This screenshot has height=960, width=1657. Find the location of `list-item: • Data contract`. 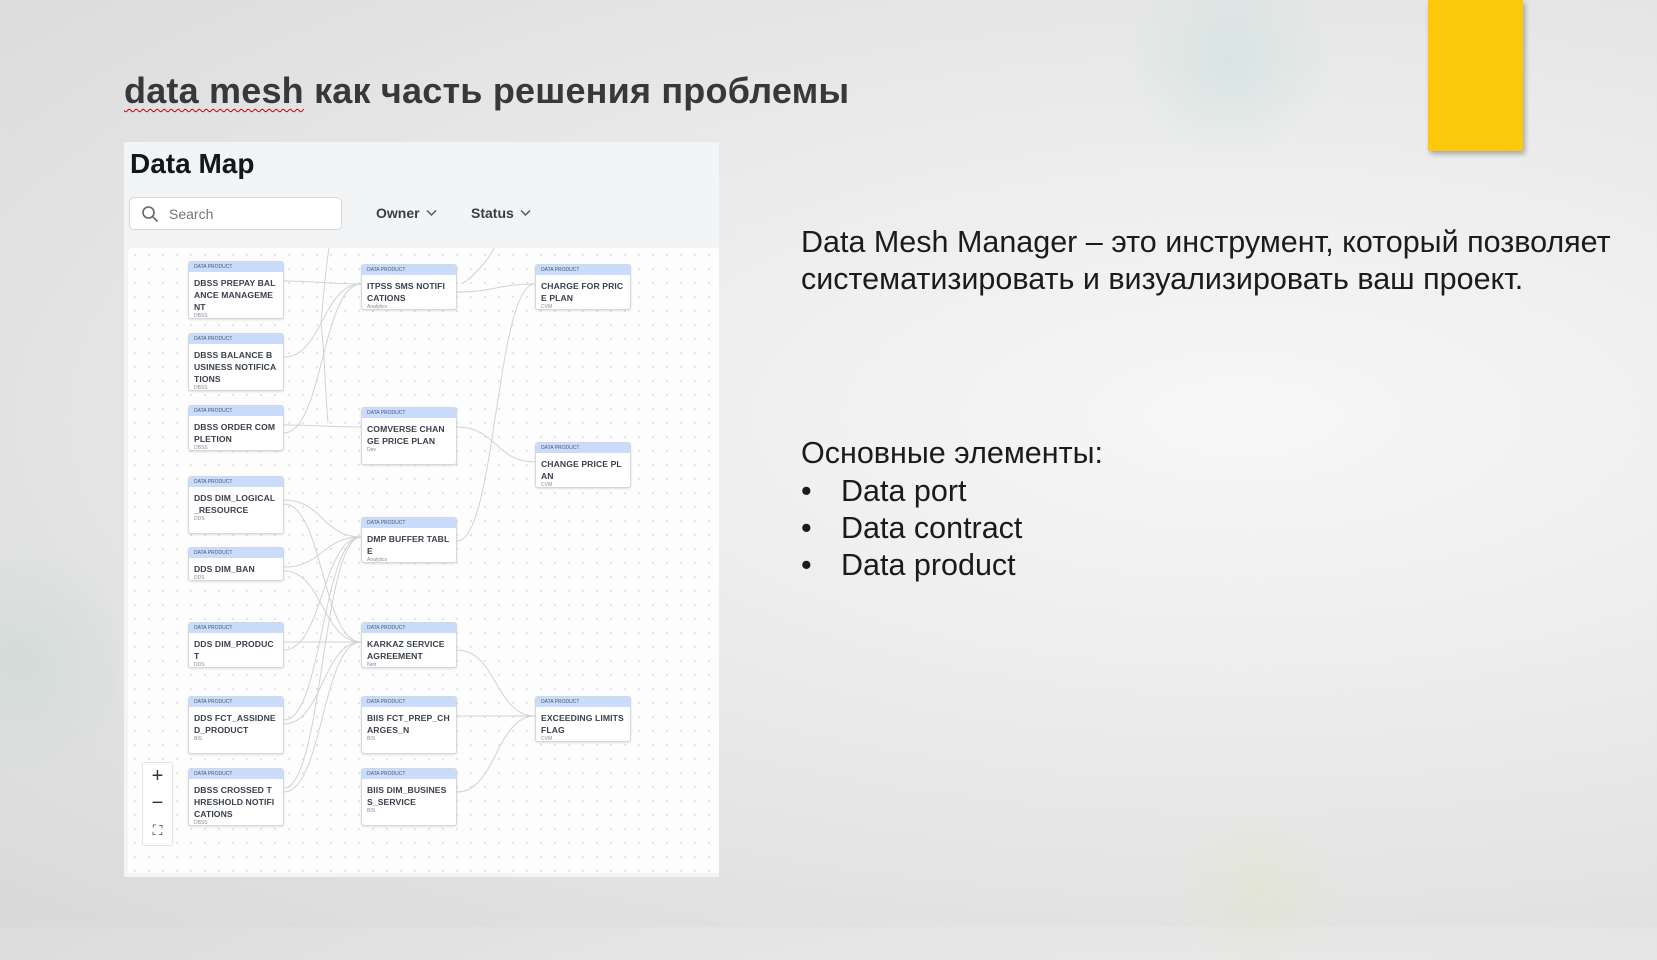

list-item: • Data contract is located at coordinates (912, 528).